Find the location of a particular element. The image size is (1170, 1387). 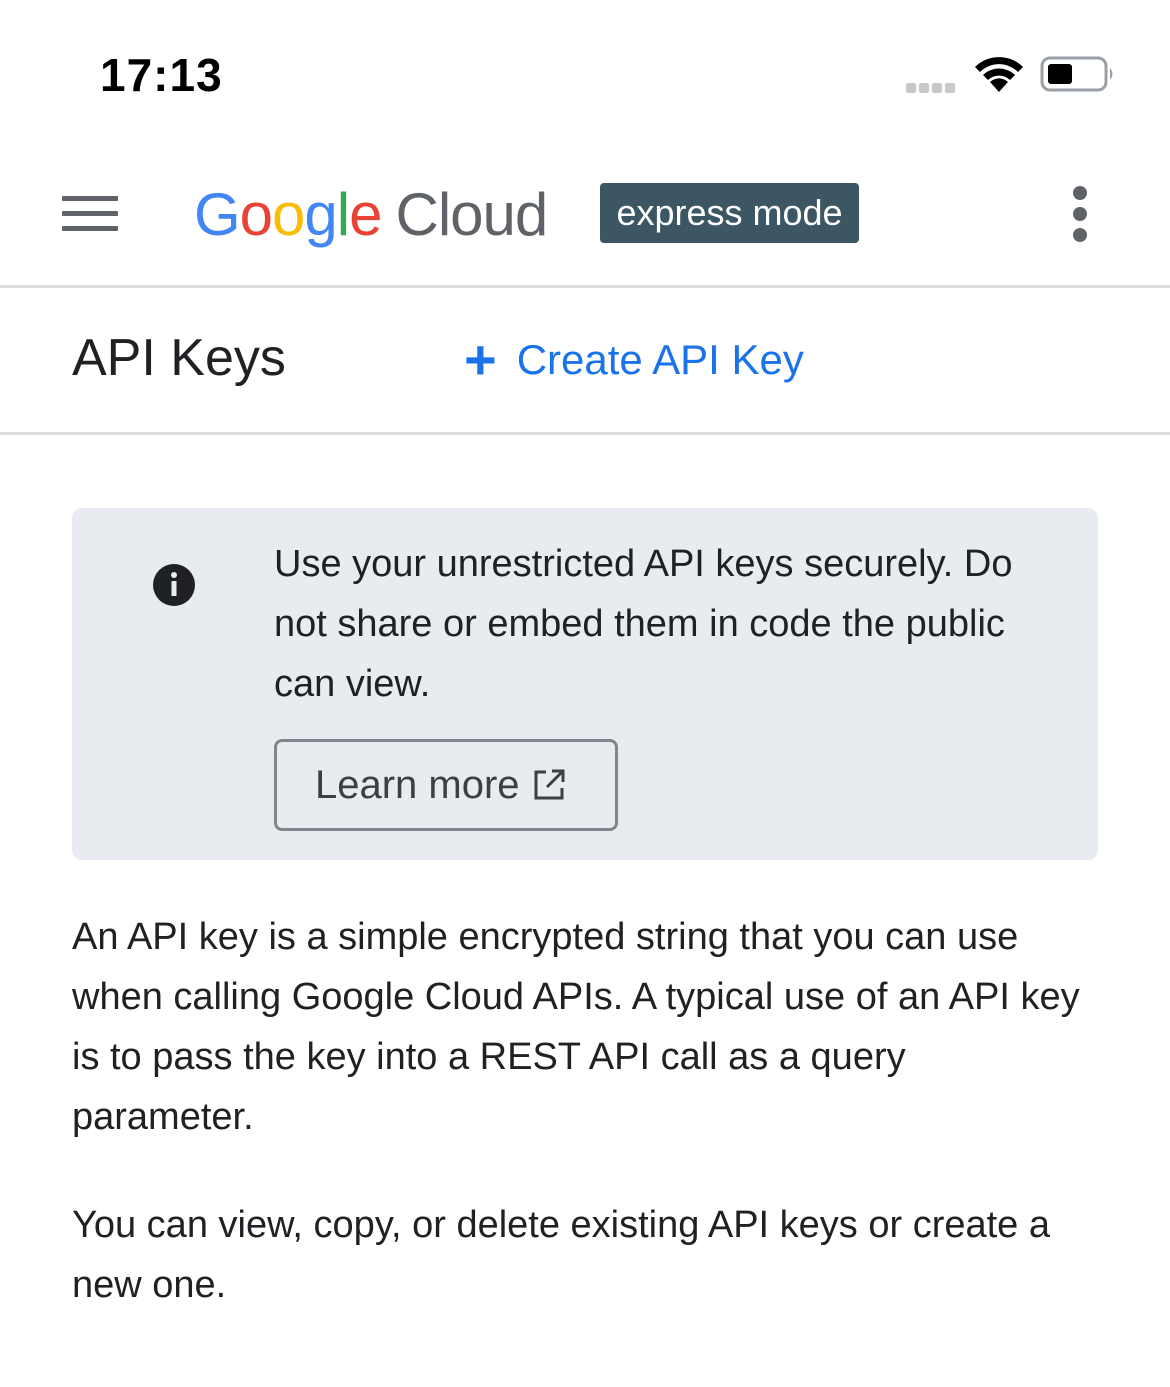

logo-letter: G is located at coordinates (217, 214).